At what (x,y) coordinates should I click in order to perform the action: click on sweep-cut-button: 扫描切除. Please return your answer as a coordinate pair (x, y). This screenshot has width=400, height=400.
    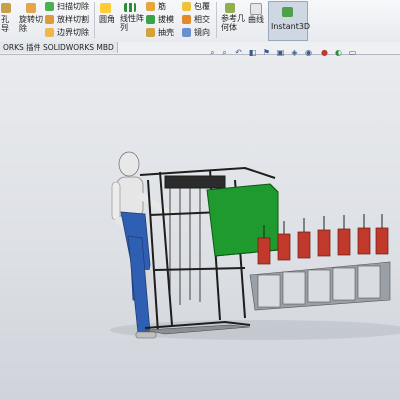
    Looking at the image, I should click on (73, 6).